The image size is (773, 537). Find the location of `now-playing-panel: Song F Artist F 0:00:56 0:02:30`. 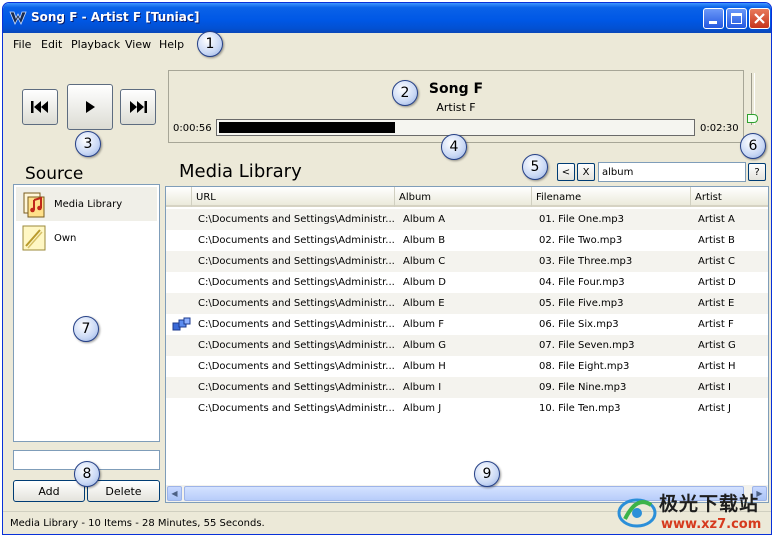

now-playing-panel: Song F Artist F 0:00:56 0:02:30 is located at coordinates (456, 106).